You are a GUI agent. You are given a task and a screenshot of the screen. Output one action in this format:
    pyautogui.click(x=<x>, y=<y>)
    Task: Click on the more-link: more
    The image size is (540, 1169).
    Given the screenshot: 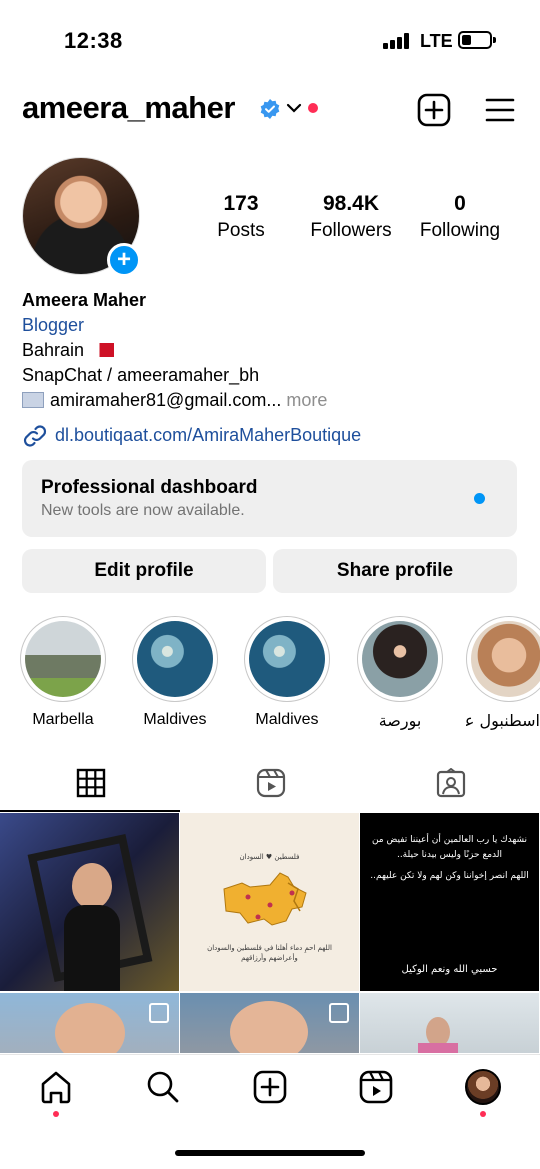 What is the action you would take?
    pyautogui.click(x=306, y=400)
    